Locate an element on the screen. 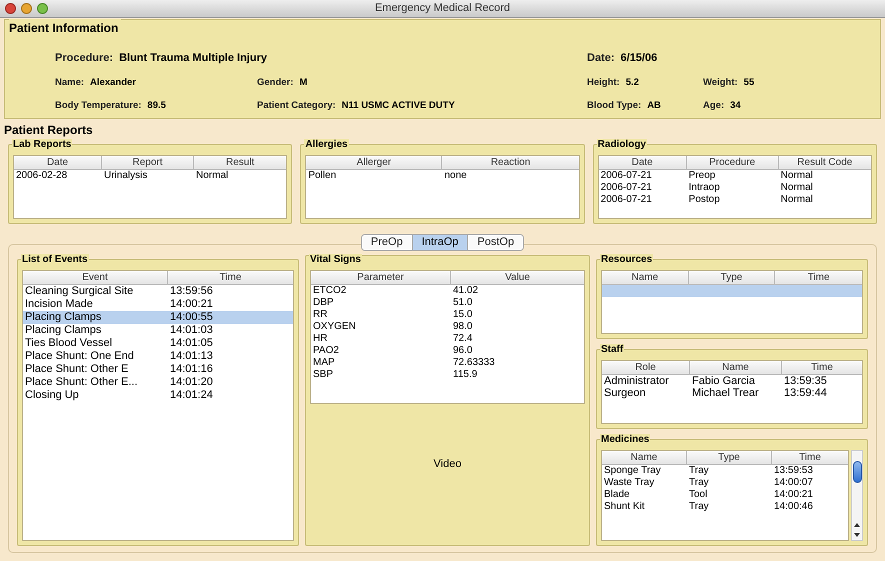 This screenshot has height=561, width=885. scroll-down-arrow-icon is located at coordinates (857, 535).